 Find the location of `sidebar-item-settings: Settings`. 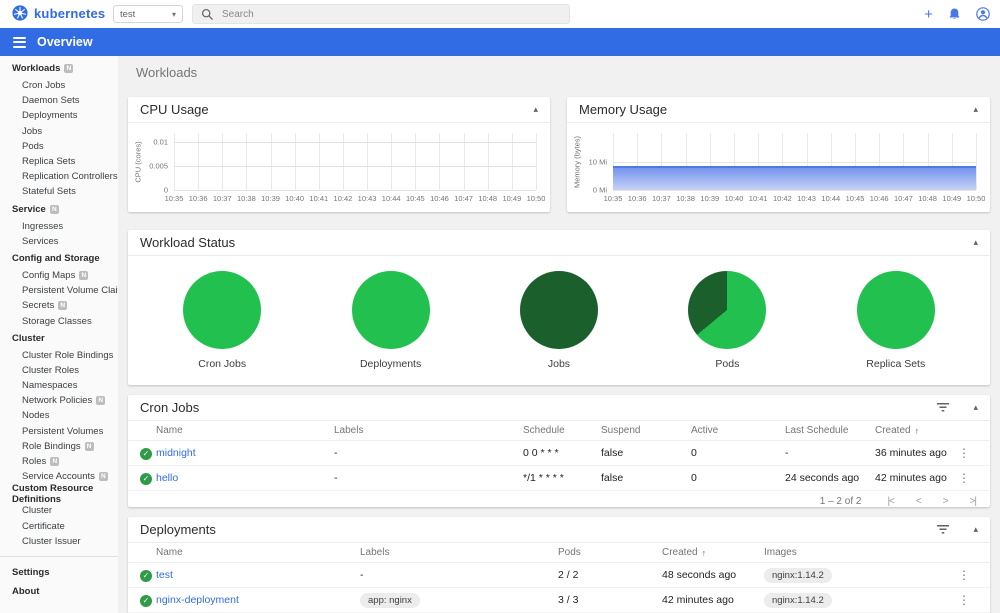

sidebar-item-settings: Settings is located at coordinates (59, 572).